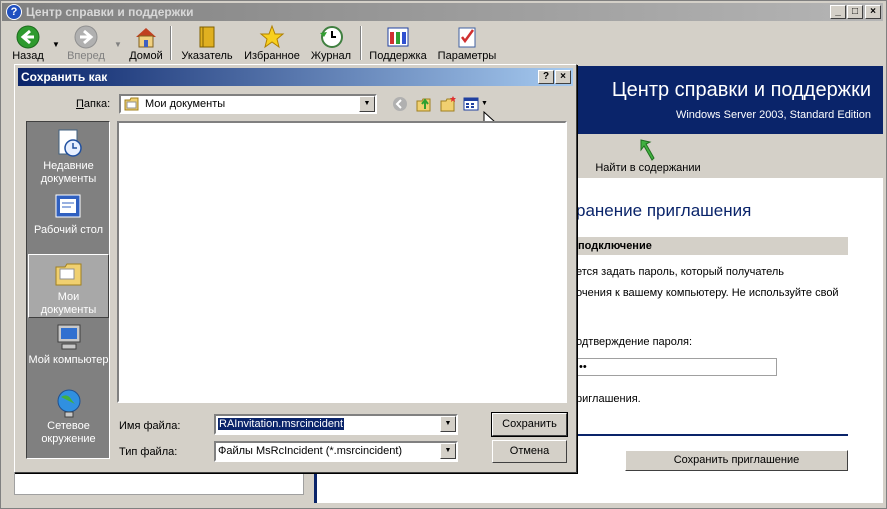  Describe the element at coordinates (484, 103) in the screenshot. I see `view-dropdown-icon: ▼` at that location.